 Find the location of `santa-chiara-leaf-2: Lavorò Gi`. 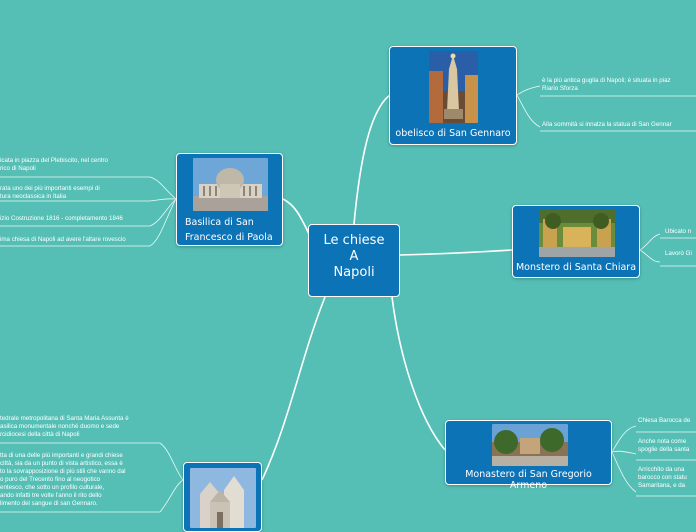

santa-chiara-leaf-2: Lavorò Gi is located at coordinates (680, 254).